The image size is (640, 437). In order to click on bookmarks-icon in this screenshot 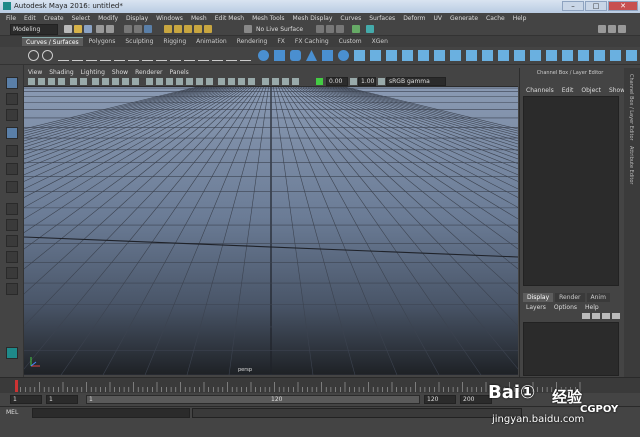, I will do `click(61, 81)`.